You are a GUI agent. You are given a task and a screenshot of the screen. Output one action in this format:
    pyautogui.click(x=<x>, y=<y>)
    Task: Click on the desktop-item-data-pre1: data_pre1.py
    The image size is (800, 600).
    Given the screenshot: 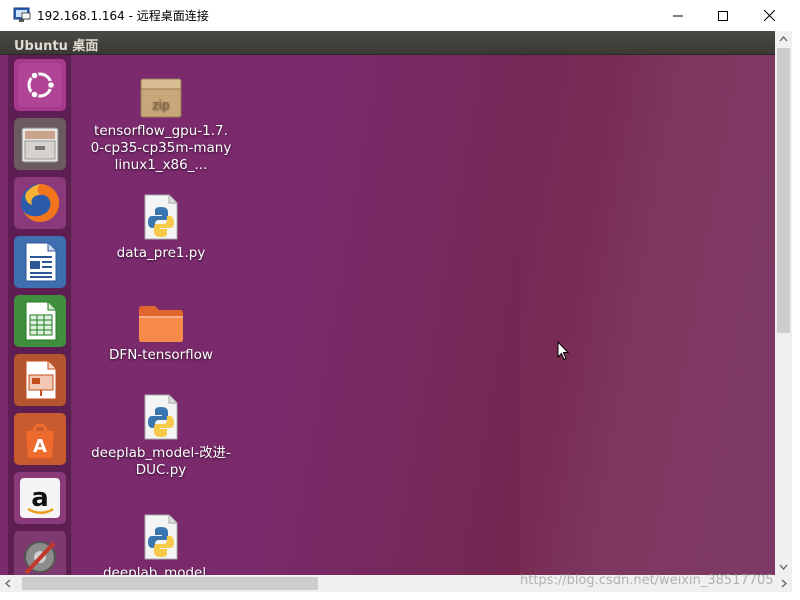 What is the action you would take?
    pyautogui.click(x=161, y=226)
    